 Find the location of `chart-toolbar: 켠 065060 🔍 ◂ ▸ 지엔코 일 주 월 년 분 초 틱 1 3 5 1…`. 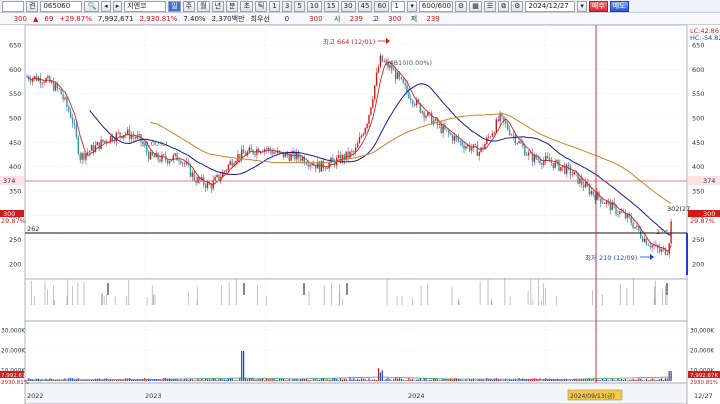

chart-toolbar: 켠 065060 🔍 ◂ ▸ 지엔코 일 주 월 년 분 초 틱 1 3 5 1… is located at coordinates (360, 6).